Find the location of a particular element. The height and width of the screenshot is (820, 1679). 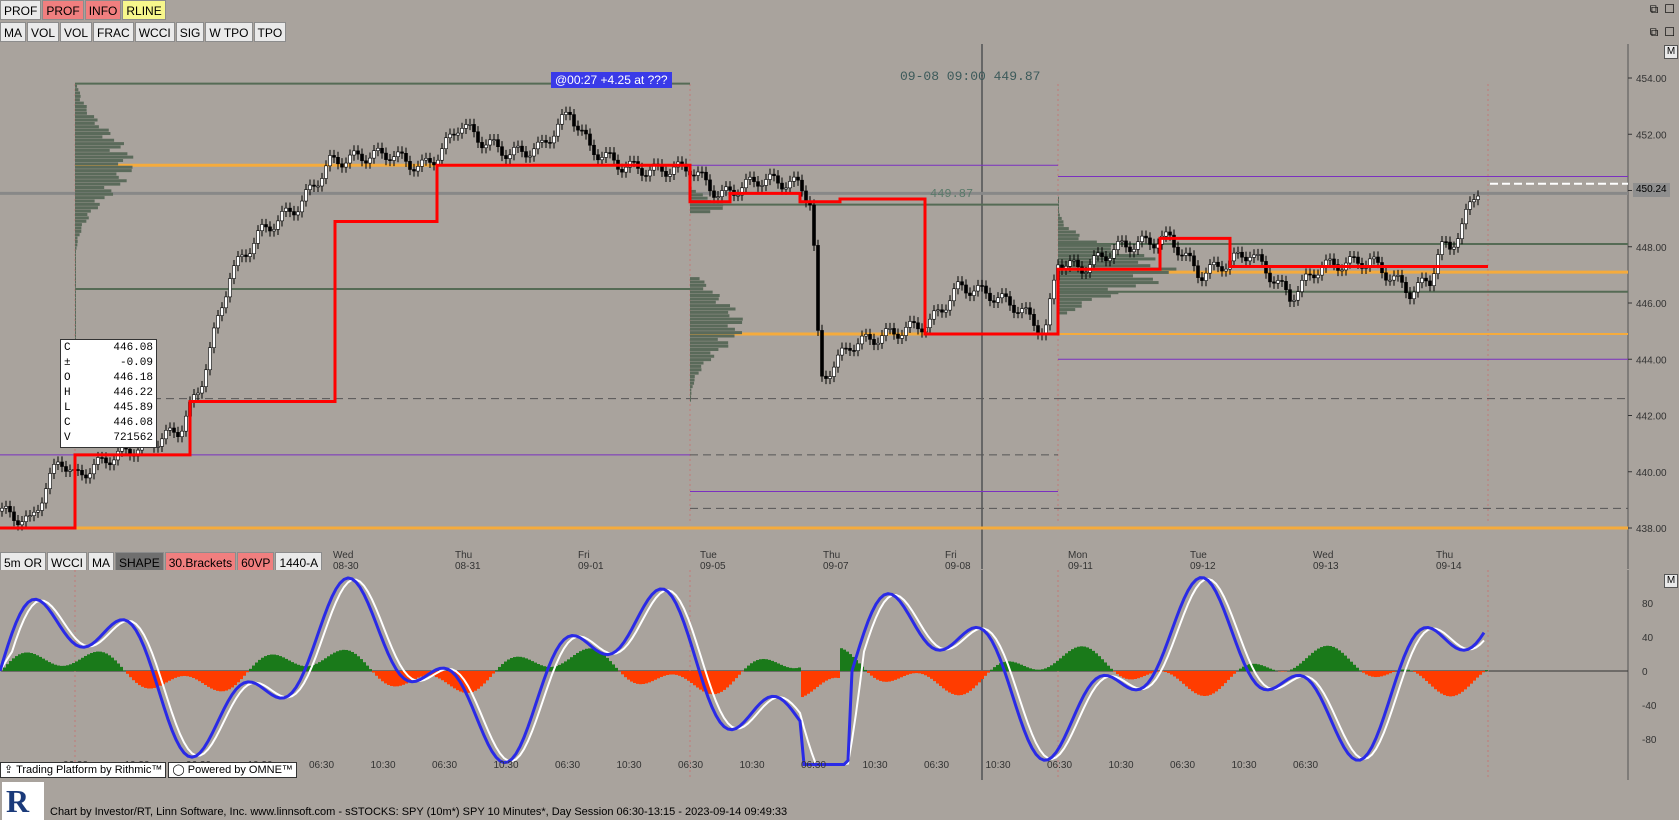

lower-btn-ma: MA is located at coordinates (101, 562).